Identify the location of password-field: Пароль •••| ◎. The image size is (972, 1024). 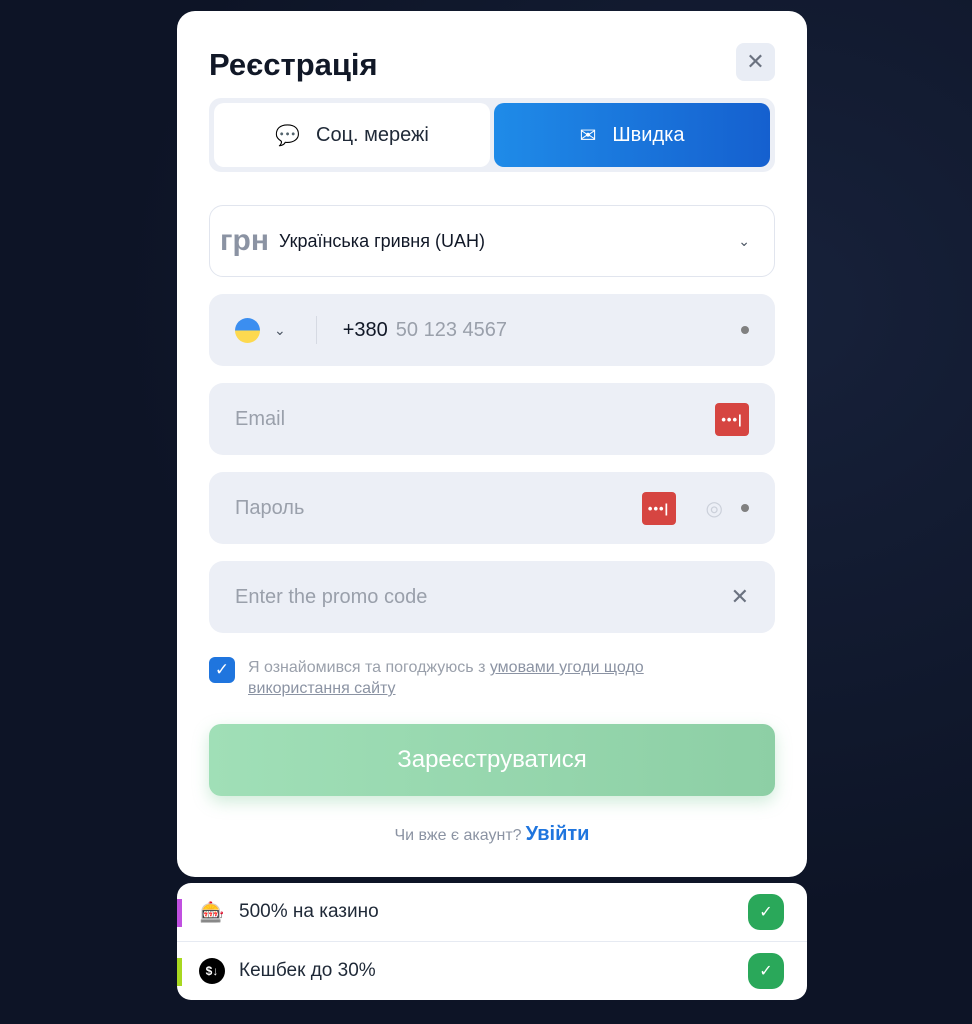
(492, 508).